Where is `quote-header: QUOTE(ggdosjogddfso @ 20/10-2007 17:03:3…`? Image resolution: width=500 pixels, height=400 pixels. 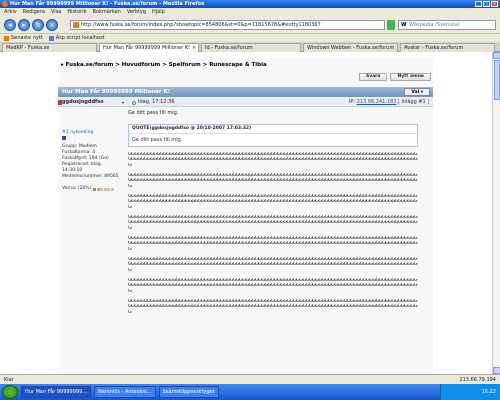 quote-header: QUOTE(ggdosjogddfso @ 20/10-2007 17:03:3… is located at coordinates (273, 129).